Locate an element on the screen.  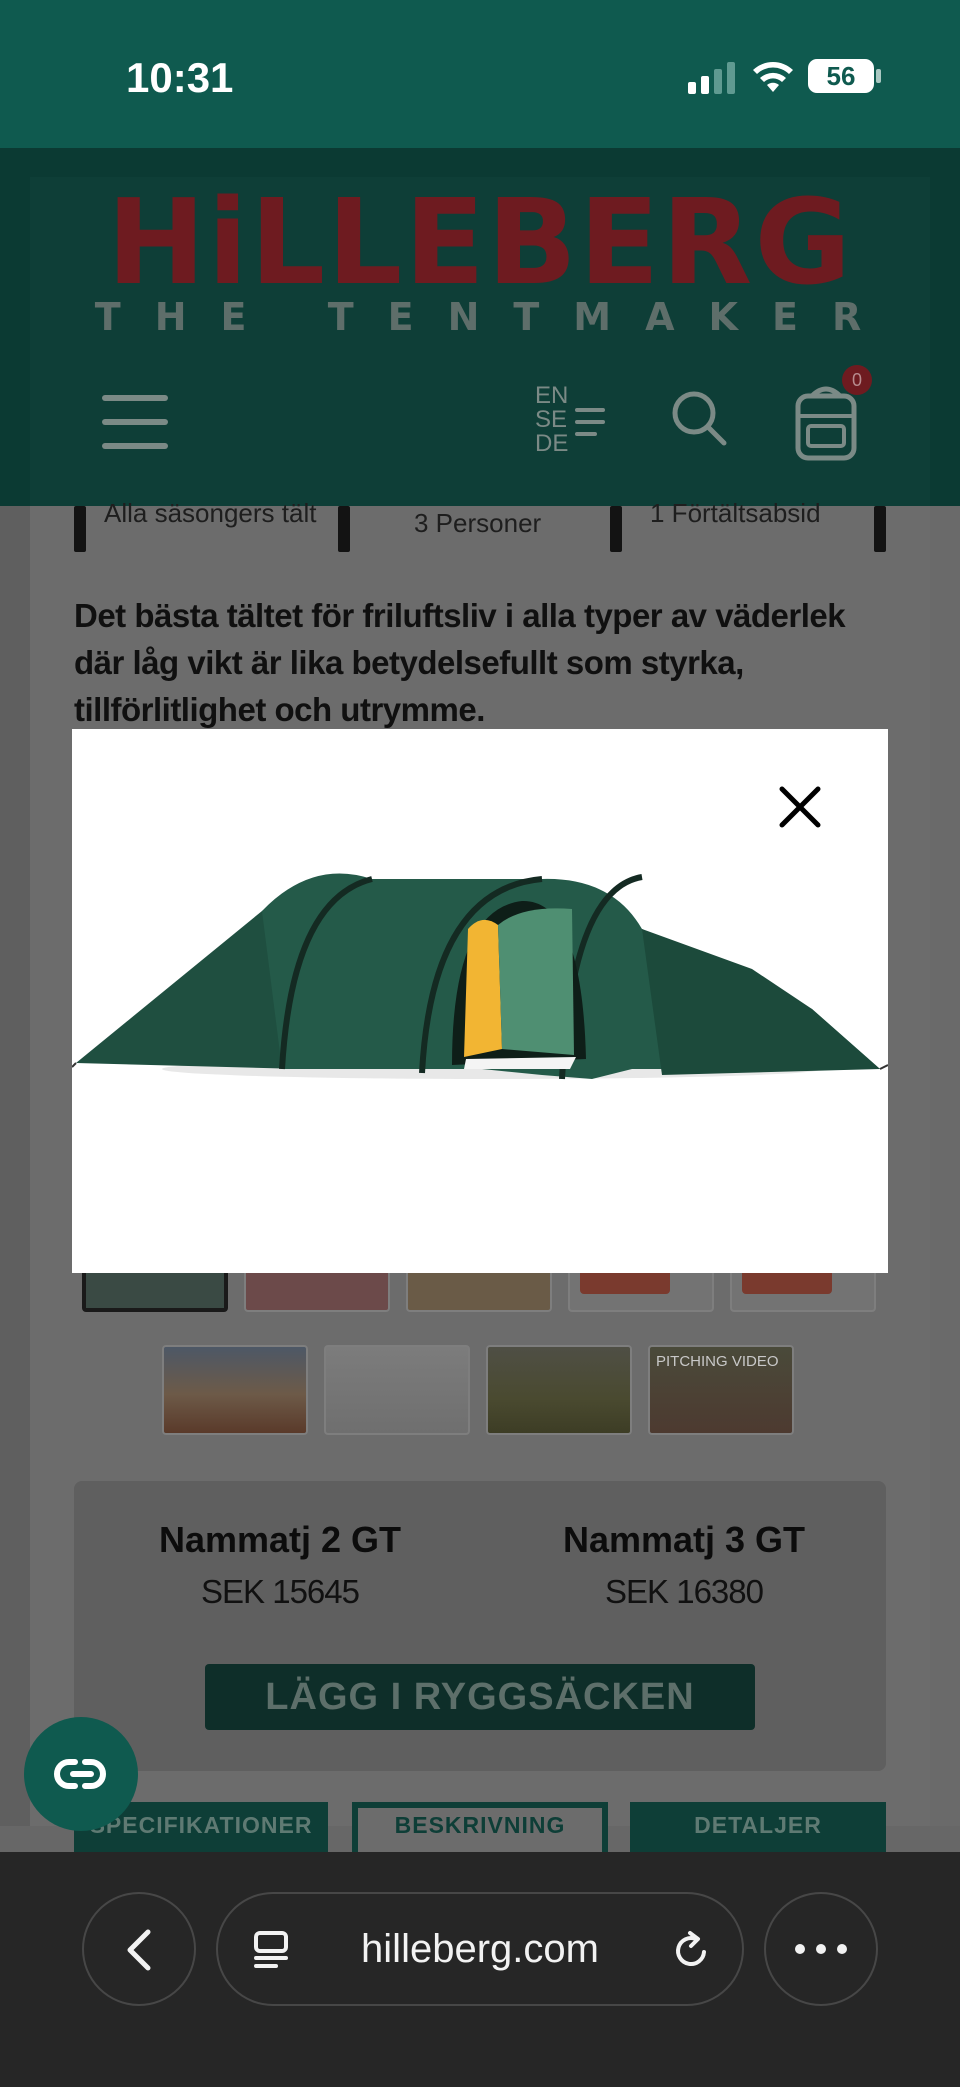
gallery-thumb-mountain is located at coordinates (235, 1390).